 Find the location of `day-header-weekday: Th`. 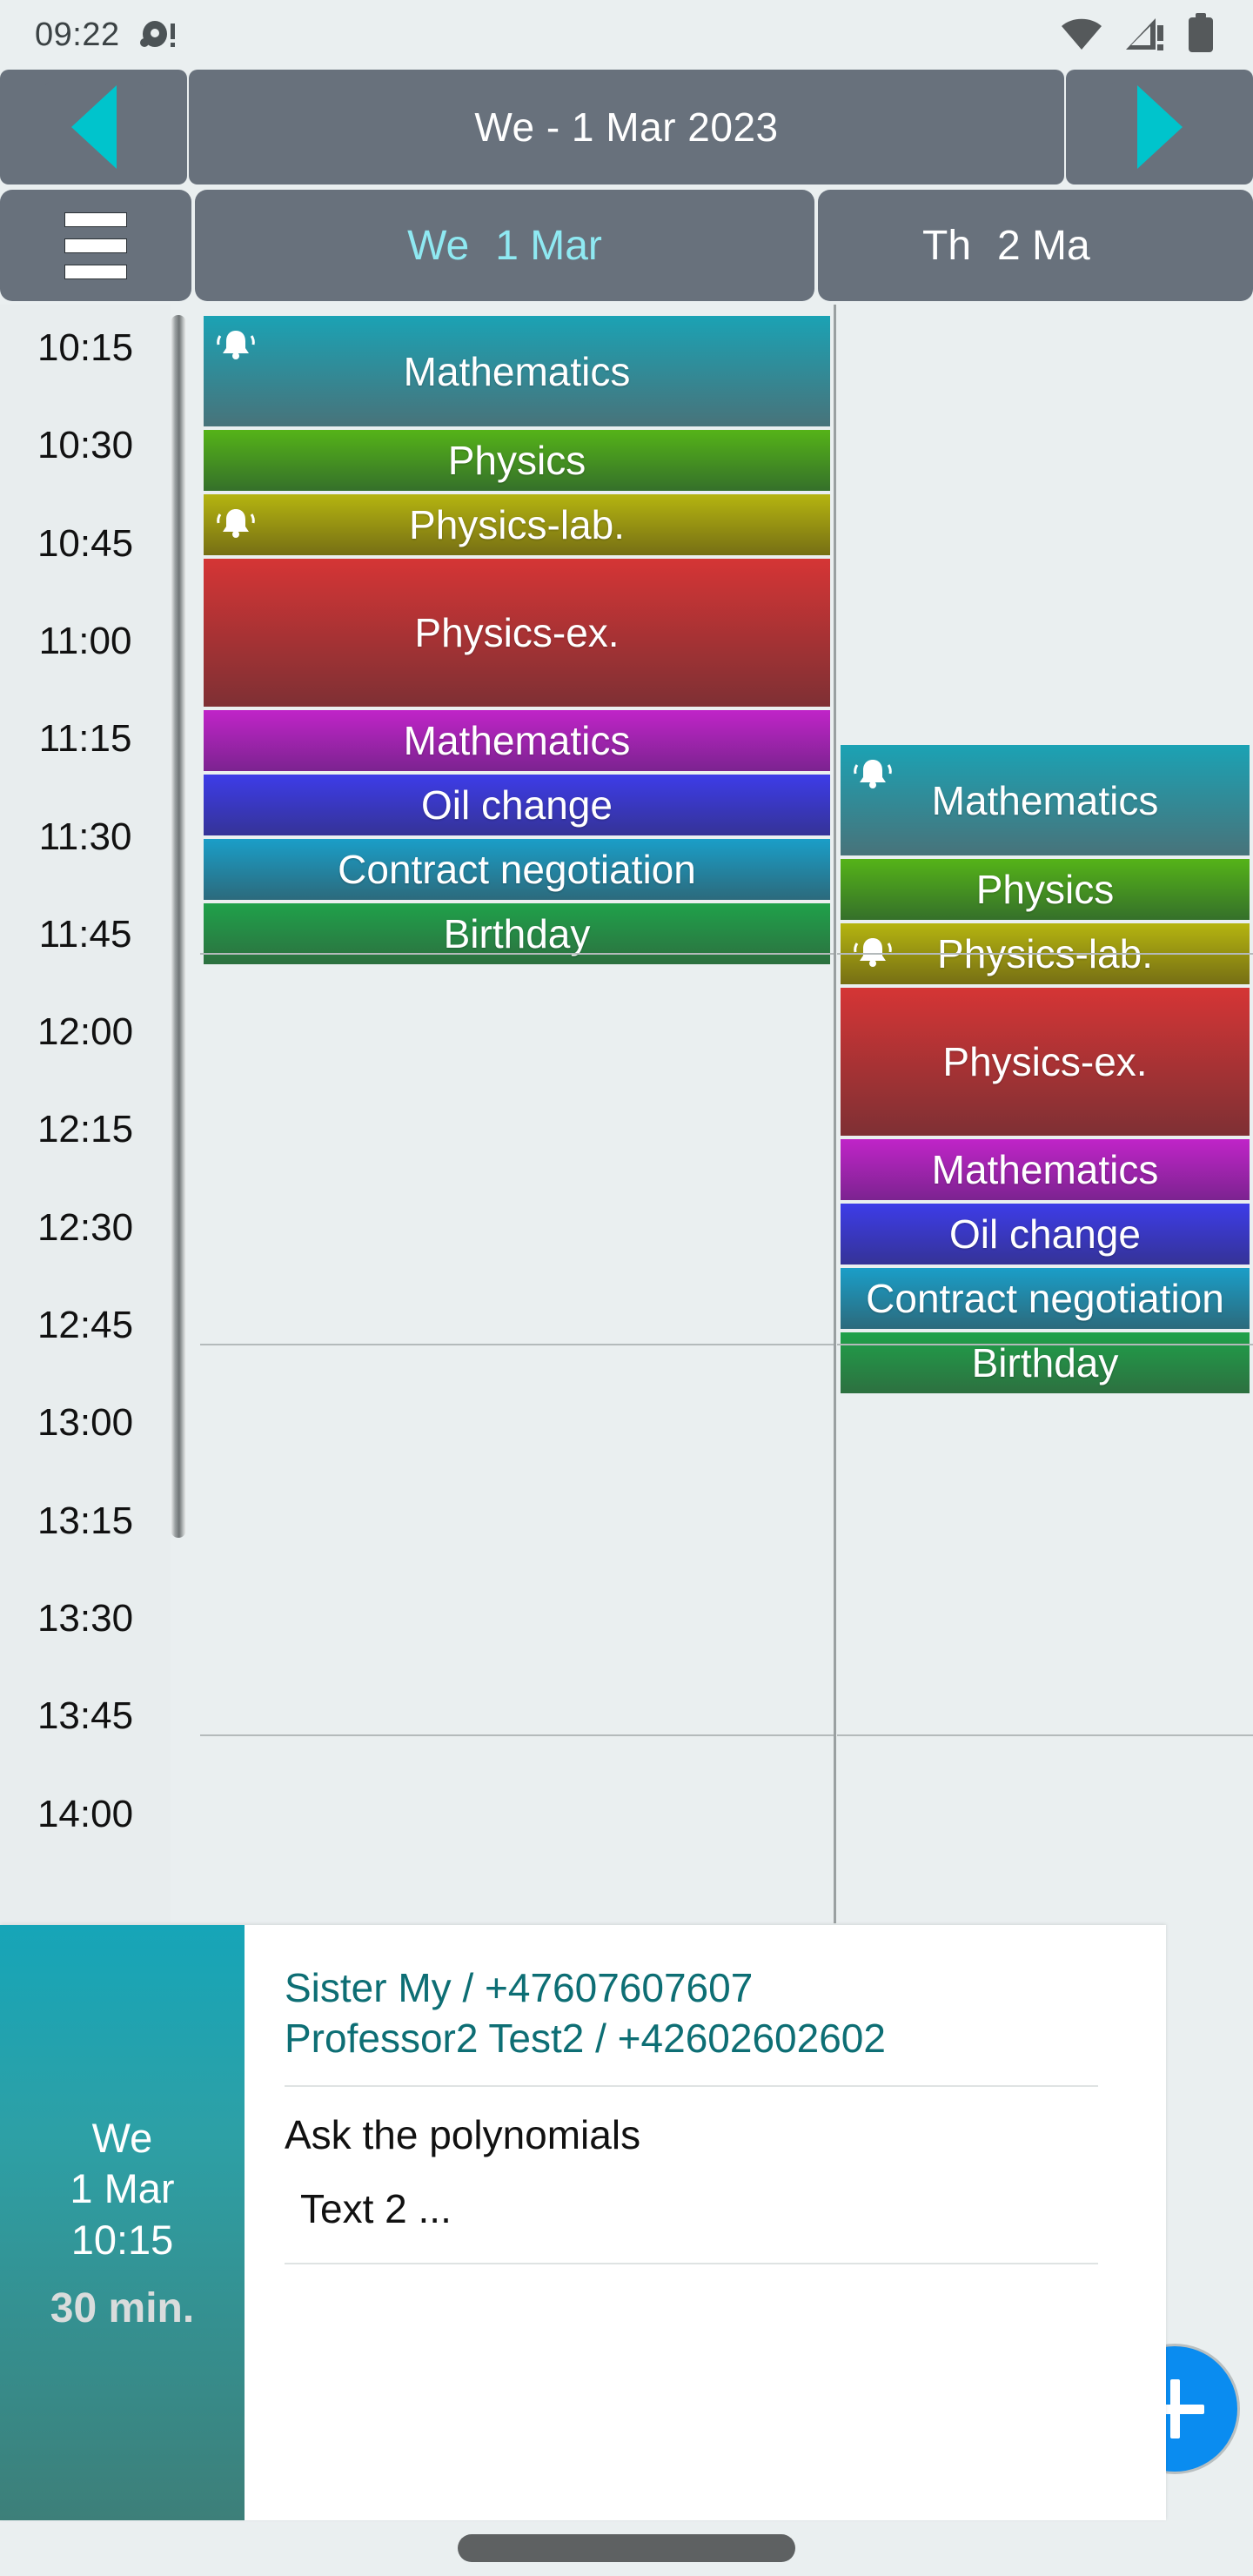

day-header-weekday: Th is located at coordinates (947, 245).